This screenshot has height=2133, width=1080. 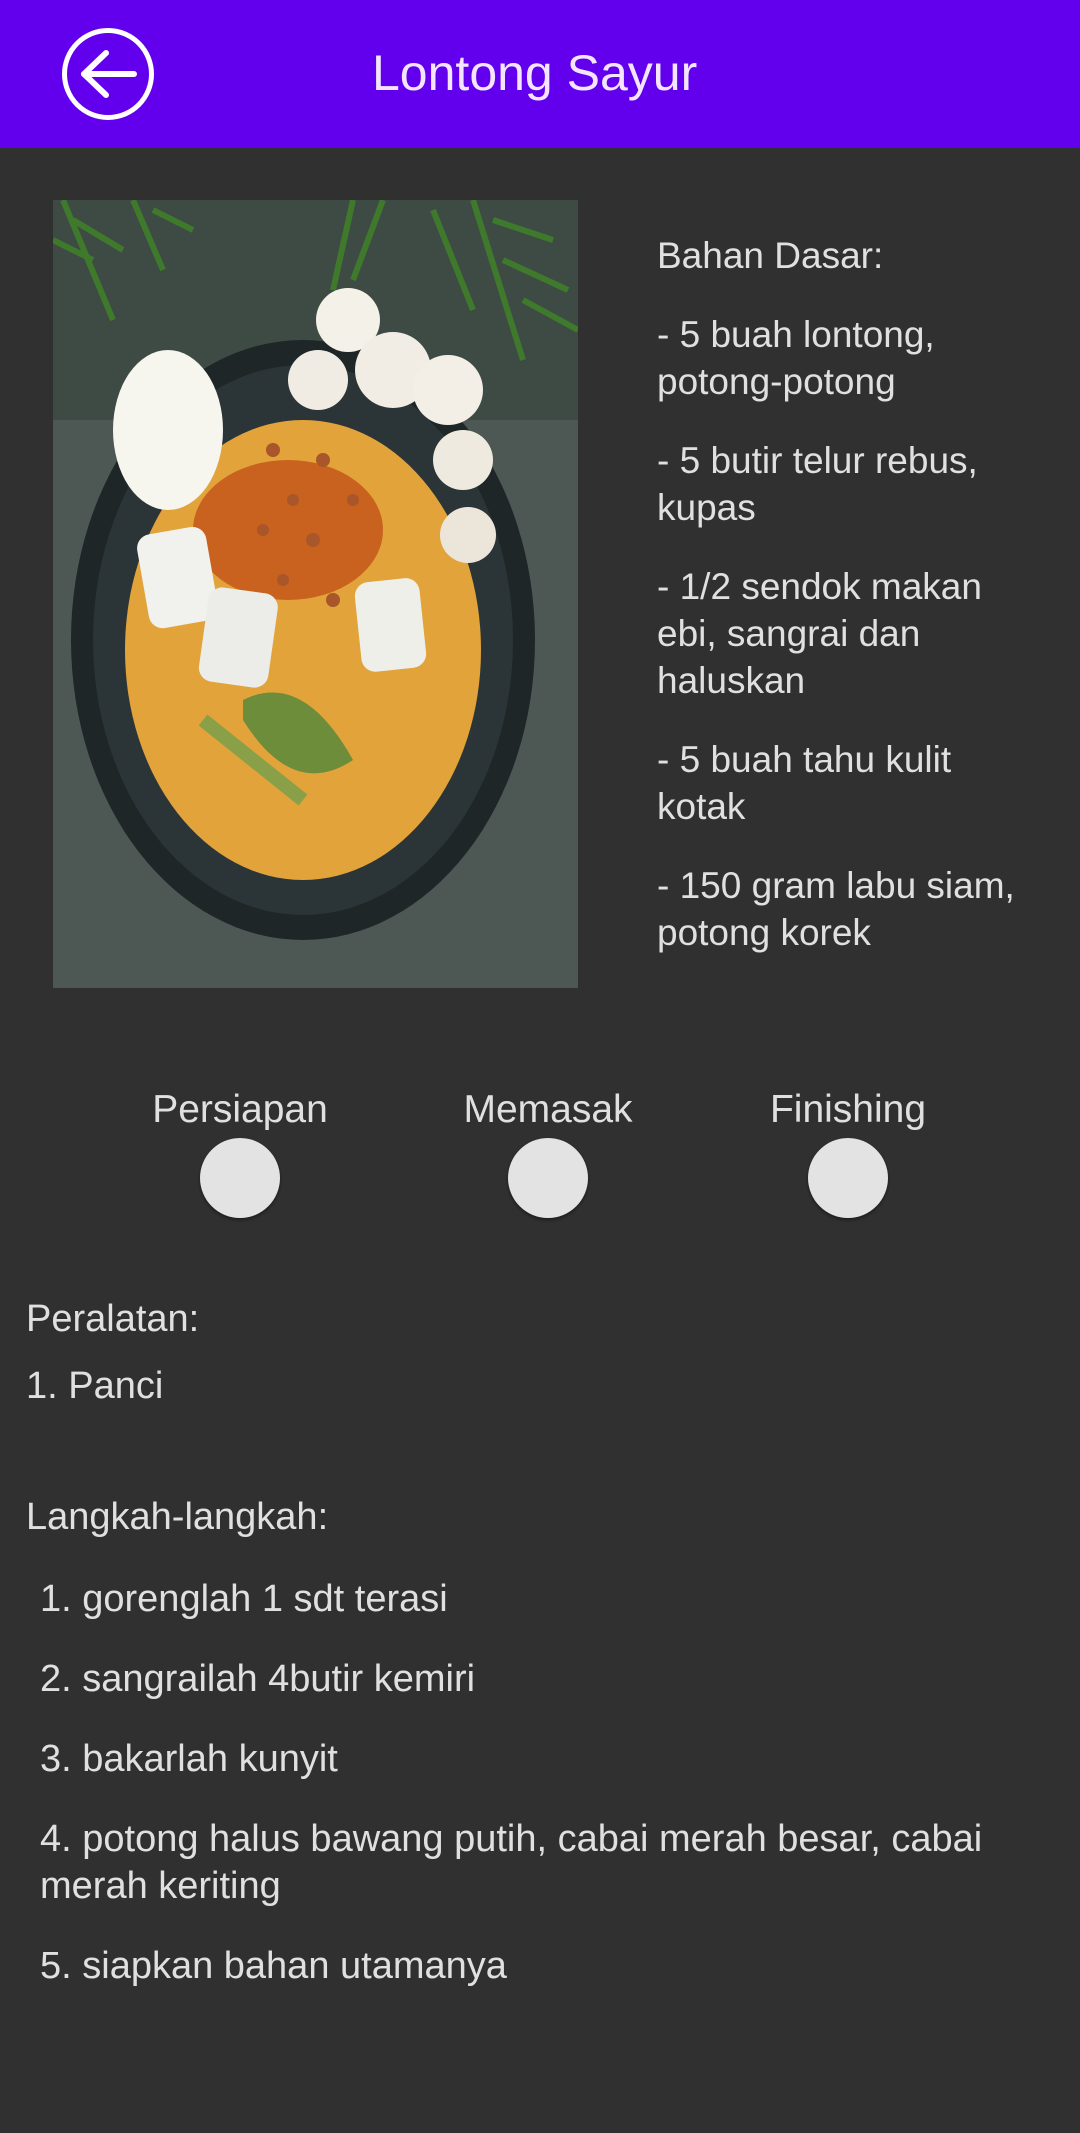 I want to click on ingredient-item: - 5 butir telur rebus, kupas, so click(x=817, y=484).